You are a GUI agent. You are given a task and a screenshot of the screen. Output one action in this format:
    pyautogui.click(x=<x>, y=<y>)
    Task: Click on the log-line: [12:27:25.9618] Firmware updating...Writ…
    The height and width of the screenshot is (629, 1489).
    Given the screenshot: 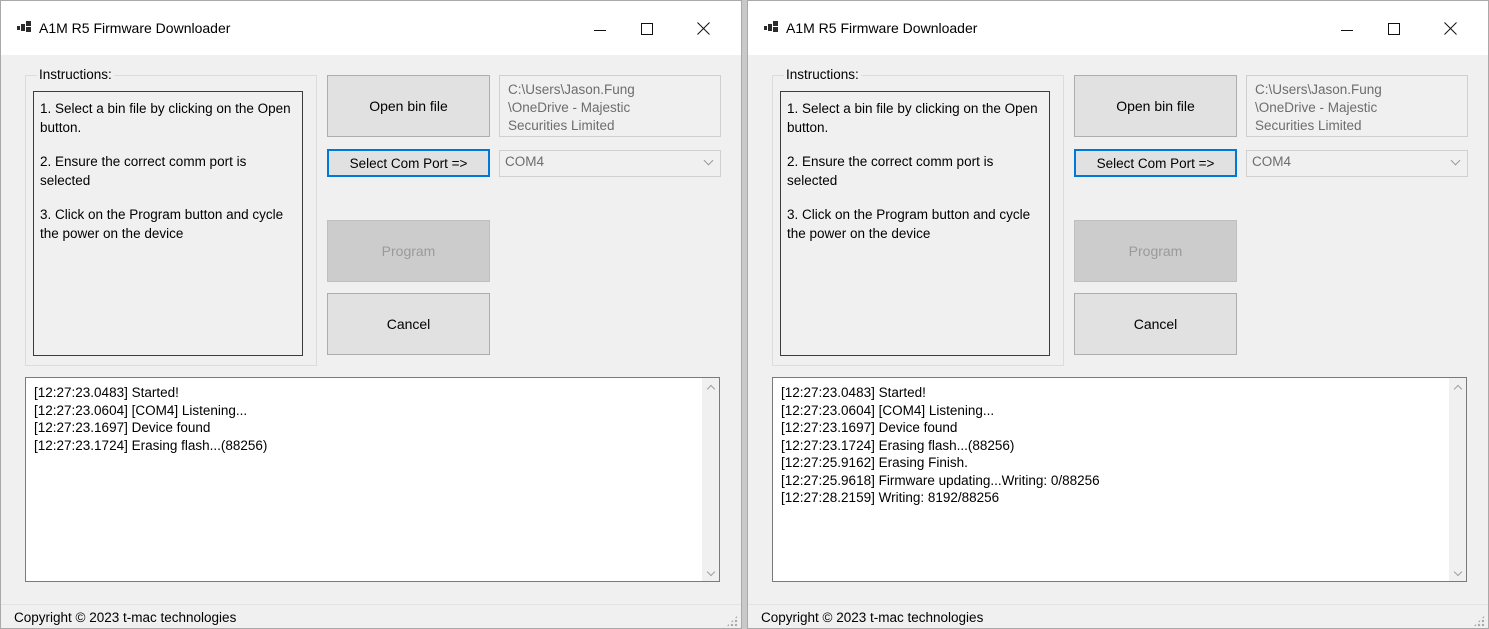 What is the action you would take?
    pyautogui.click(x=940, y=480)
    